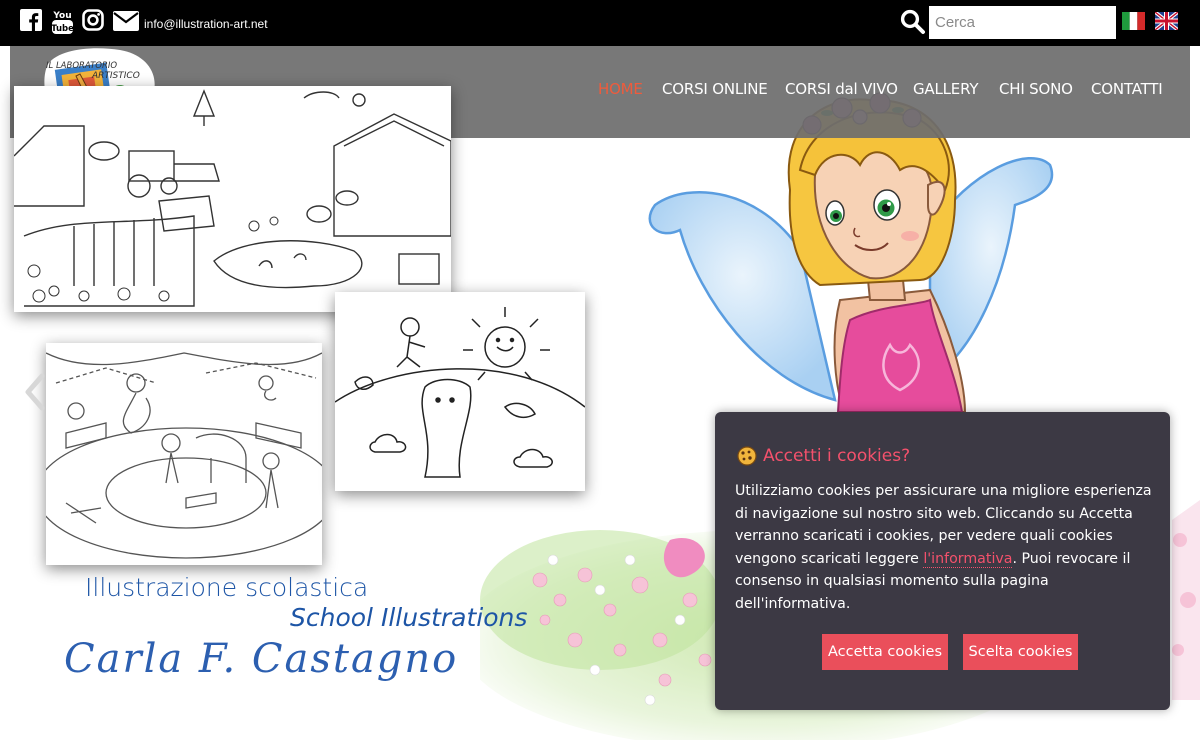 The image size is (1200, 740). I want to click on flag-italy, so click(1133, 21).